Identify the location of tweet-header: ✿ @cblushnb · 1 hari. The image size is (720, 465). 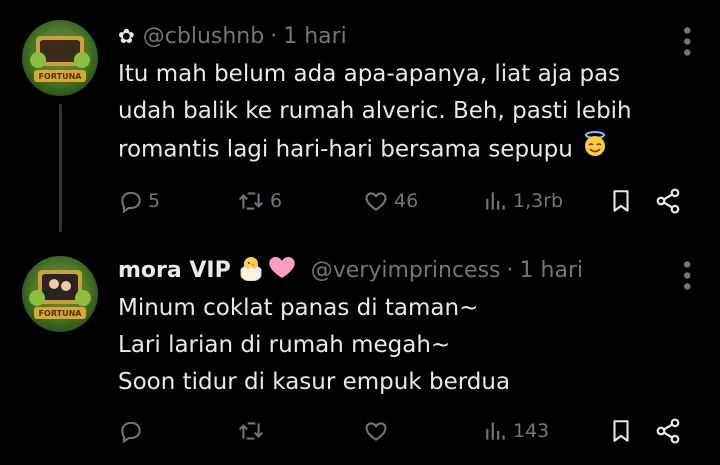
(409, 36).